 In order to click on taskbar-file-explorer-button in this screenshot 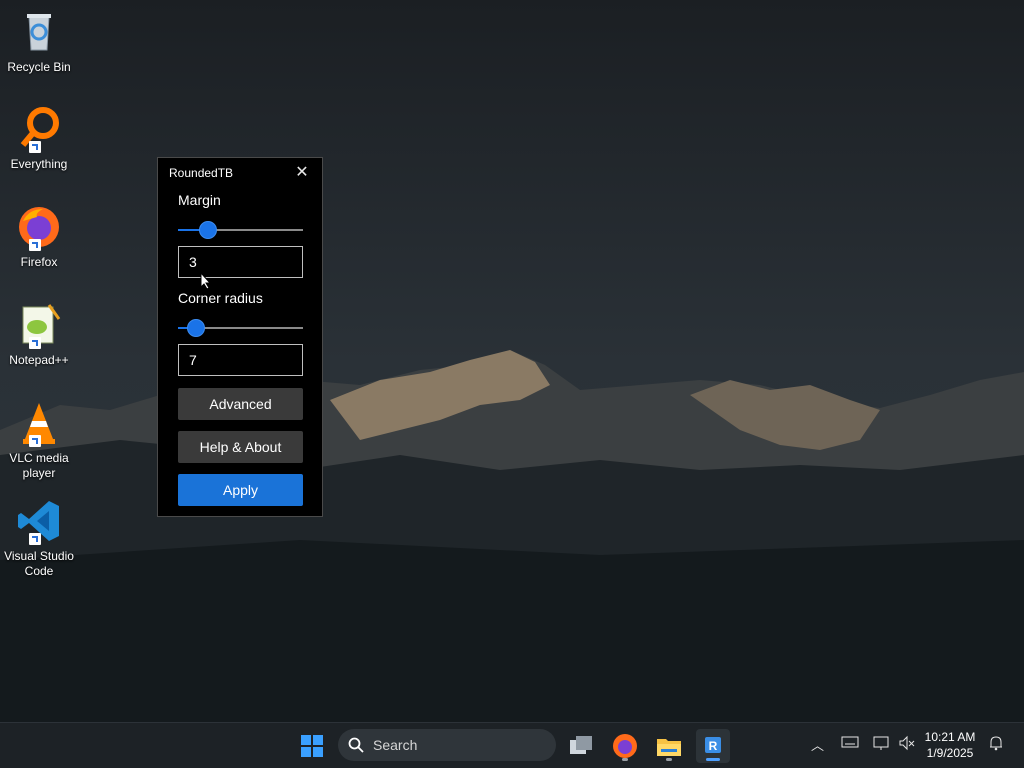, I will do `click(669, 746)`.